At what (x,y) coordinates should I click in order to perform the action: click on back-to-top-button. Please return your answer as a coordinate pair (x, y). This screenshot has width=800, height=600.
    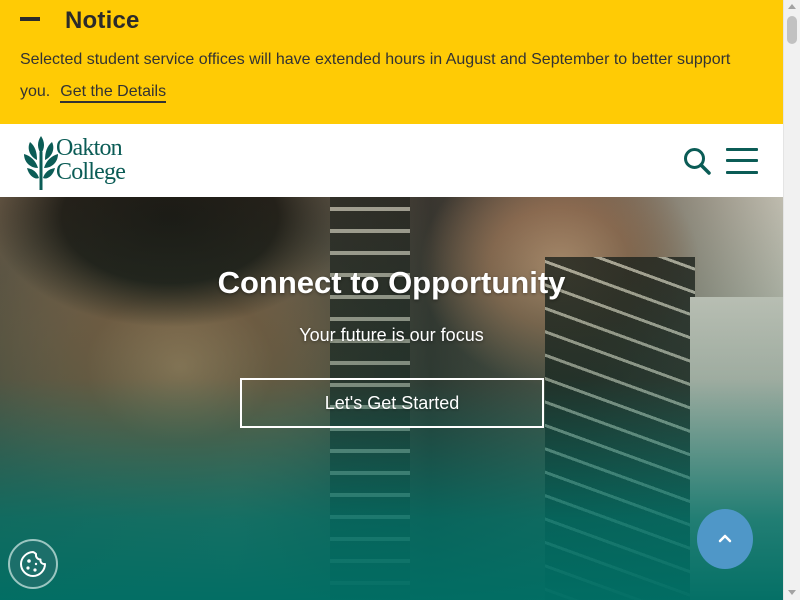
    Looking at the image, I should click on (725, 539).